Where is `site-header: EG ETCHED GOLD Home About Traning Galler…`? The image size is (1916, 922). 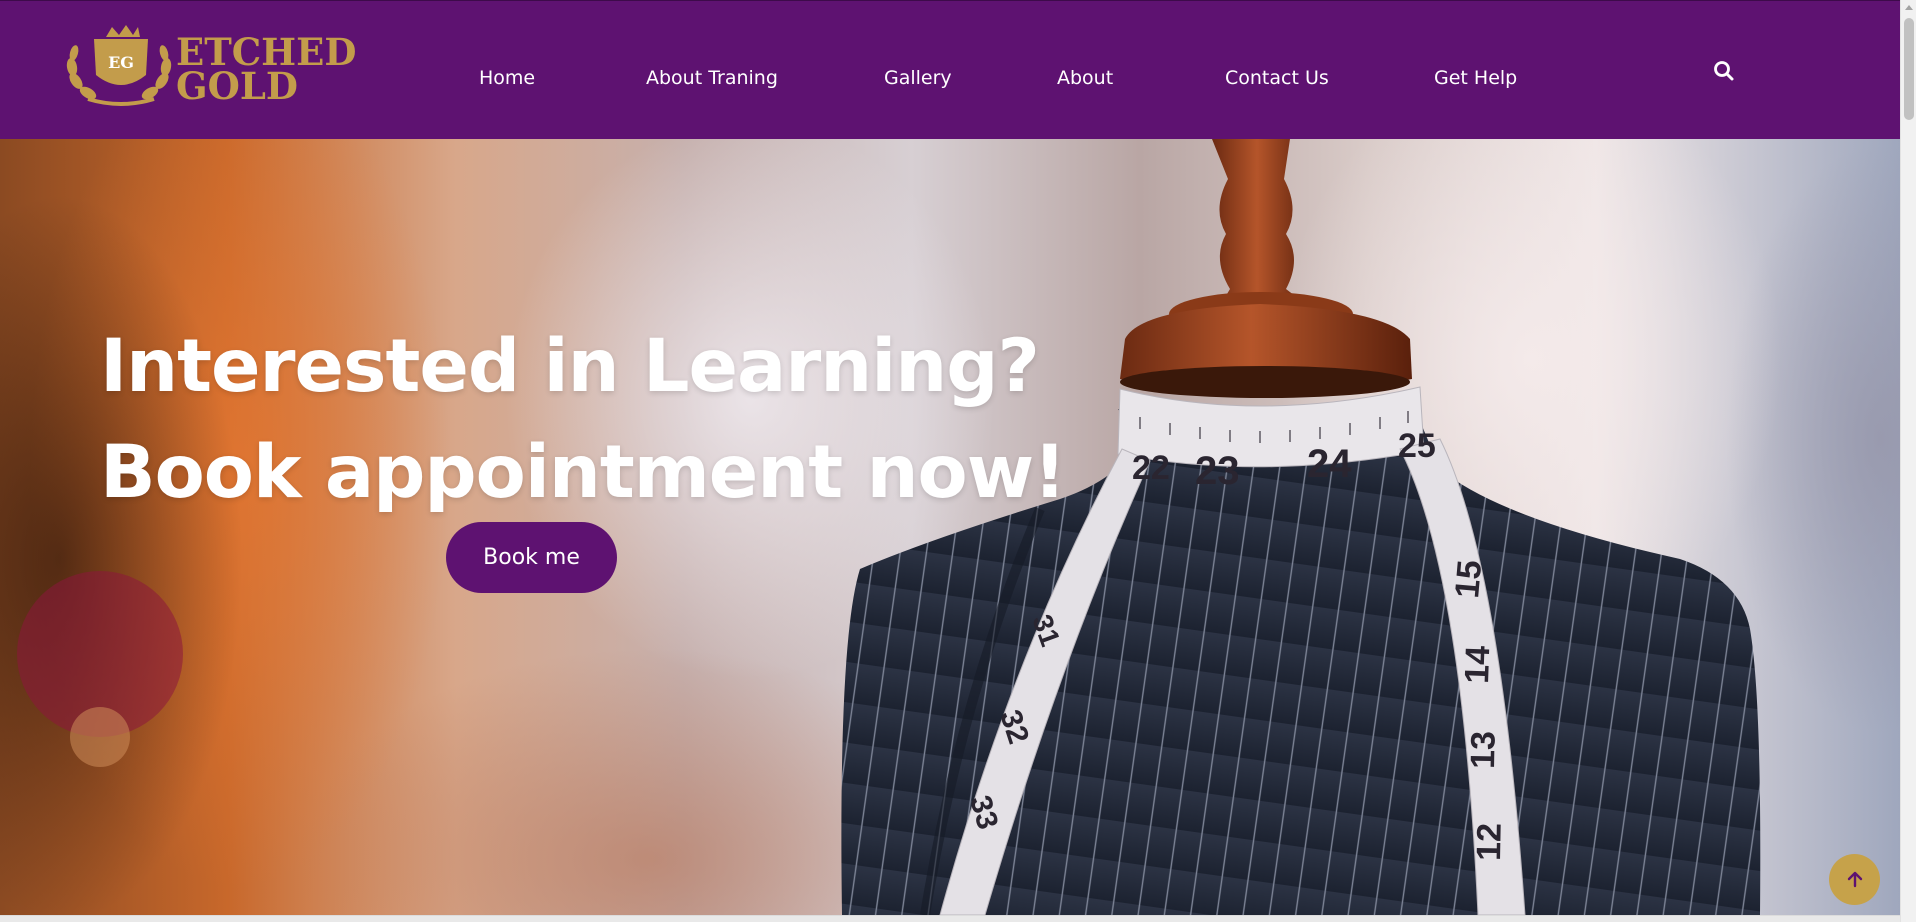 site-header: EG ETCHED GOLD Home About Traning Galler… is located at coordinates (950, 69).